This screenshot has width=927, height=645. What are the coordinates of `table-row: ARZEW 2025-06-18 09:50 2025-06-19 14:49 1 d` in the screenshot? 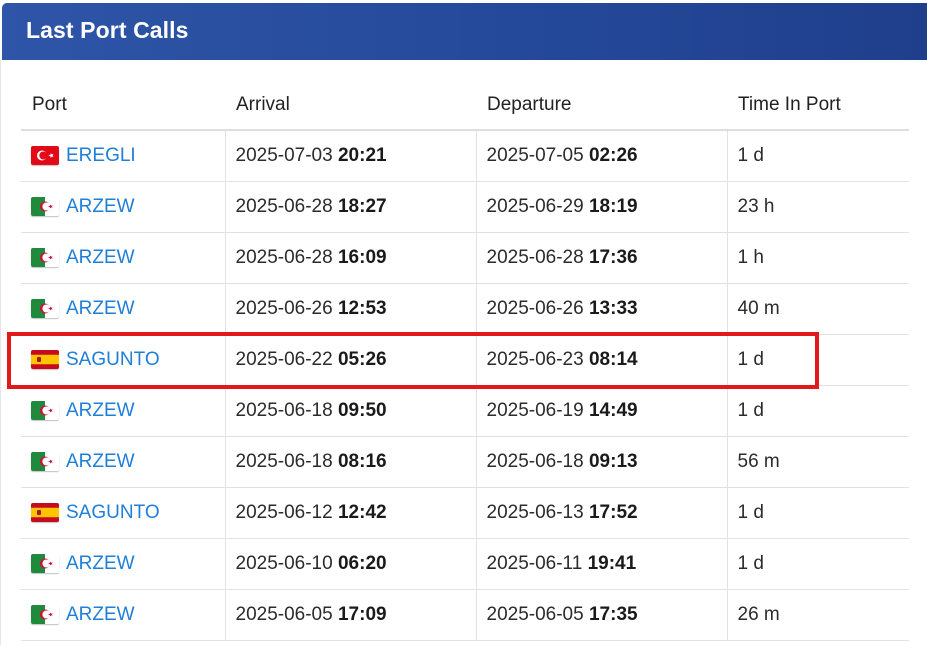 It's located at (465, 411).